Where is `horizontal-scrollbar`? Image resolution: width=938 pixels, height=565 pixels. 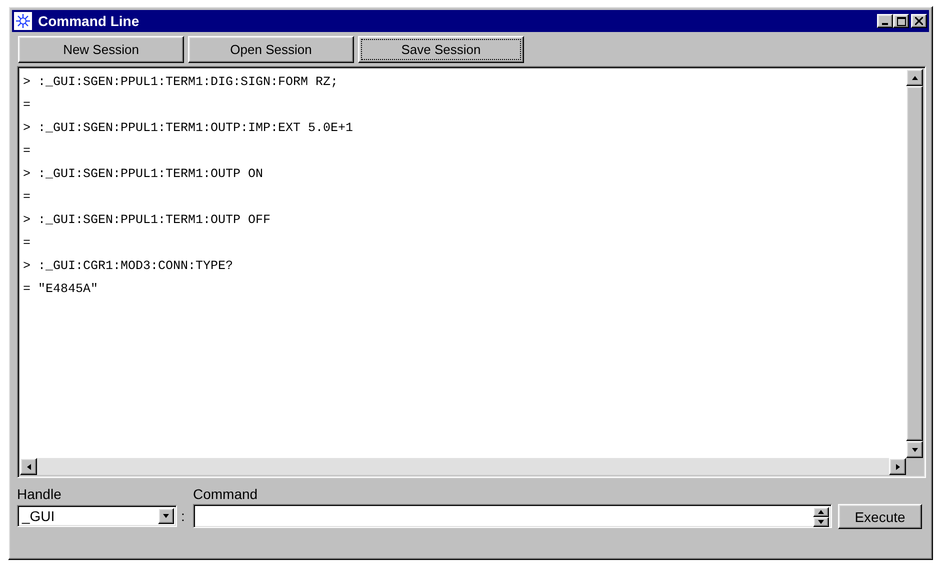 horizontal-scrollbar is located at coordinates (463, 466).